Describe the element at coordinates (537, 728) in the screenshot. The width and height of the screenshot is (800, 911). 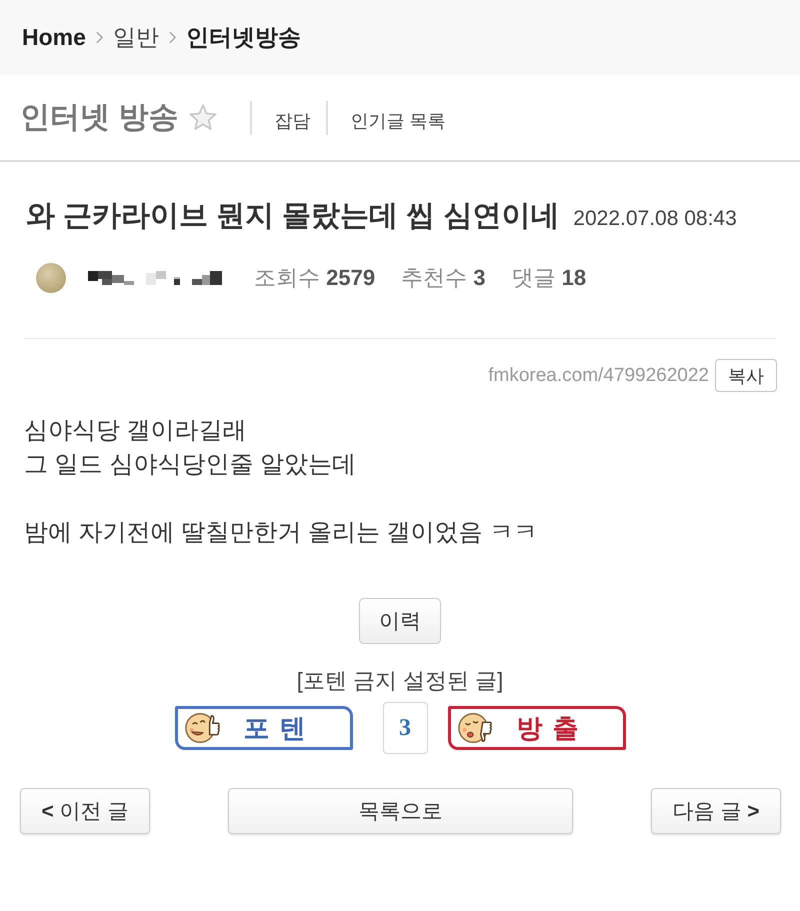
I see `downvote-button: 방출` at that location.